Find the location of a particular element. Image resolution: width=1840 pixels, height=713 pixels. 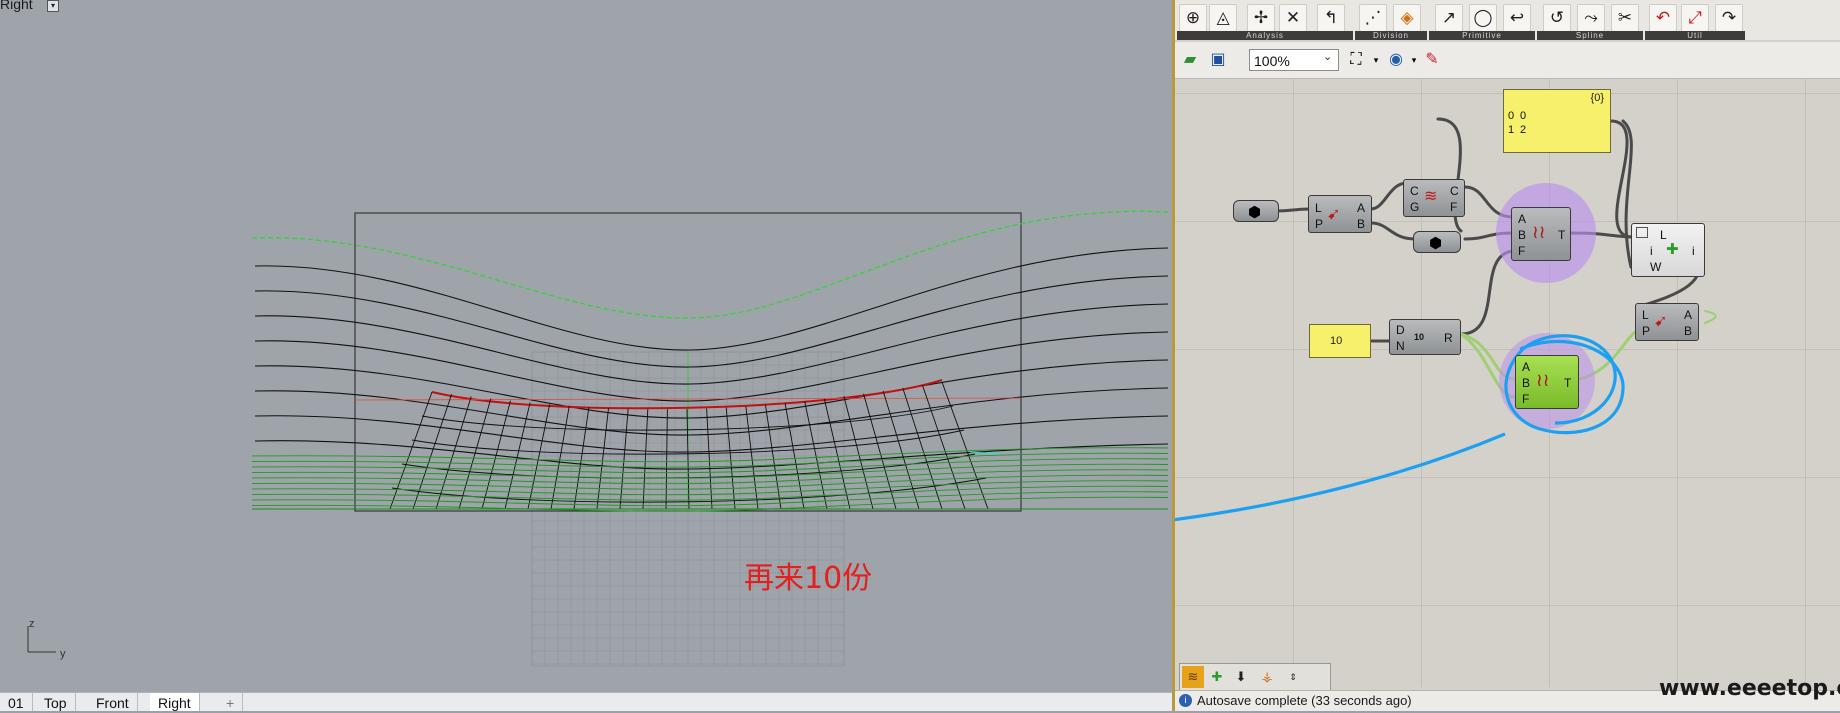

offset-curve-icon: ≋ is located at coordinates (1431, 196).